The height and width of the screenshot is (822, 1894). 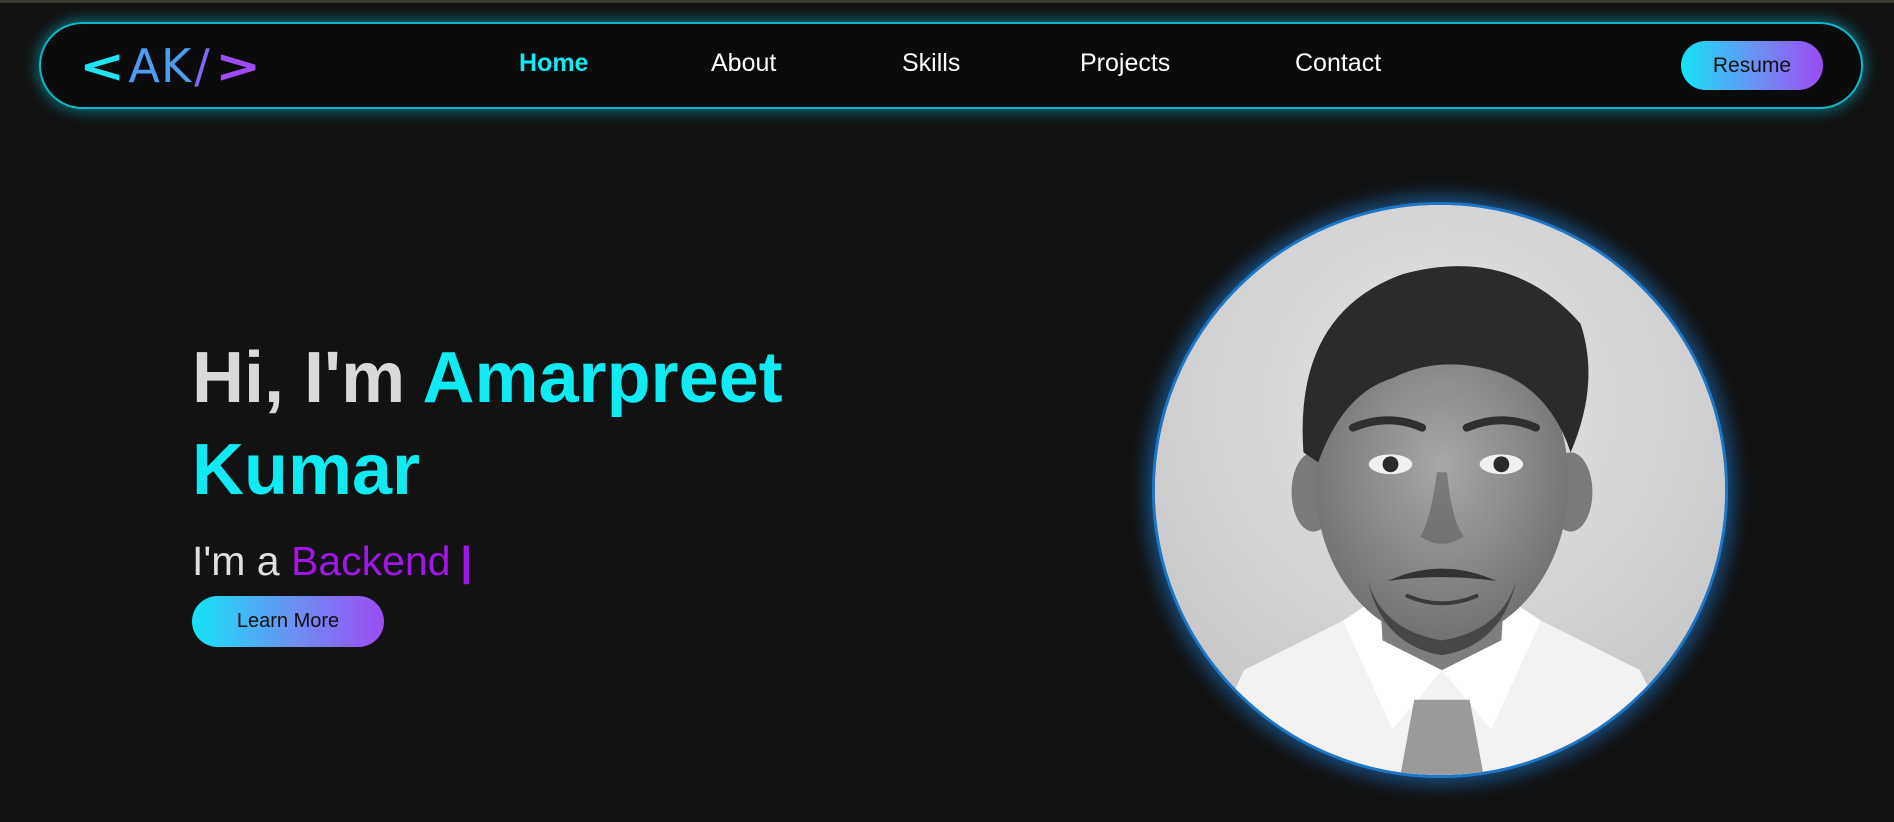 What do you see at coordinates (299, 378) in the screenshot?
I see `hero-greeting: Hi, I'm` at bounding box center [299, 378].